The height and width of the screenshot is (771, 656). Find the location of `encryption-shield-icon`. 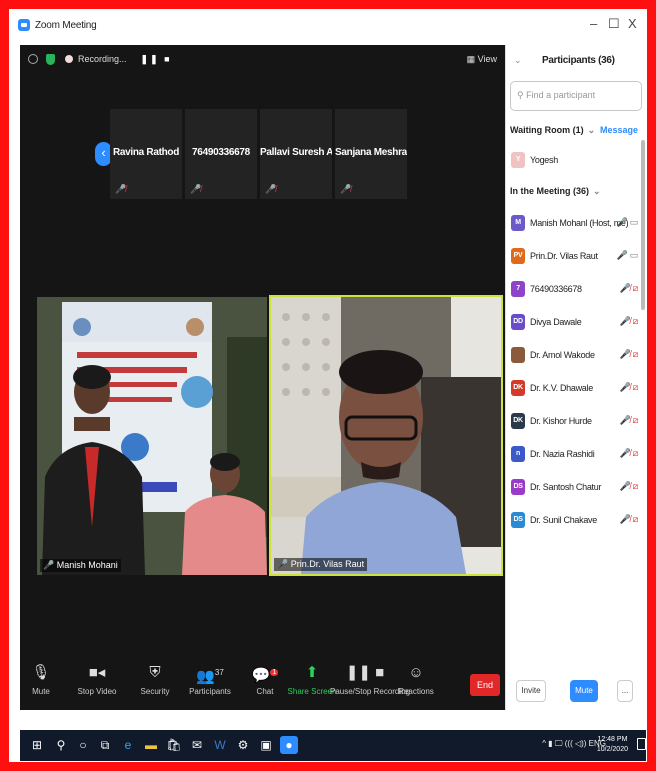

encryption-shield-icon is located at coordinates (50, 59).